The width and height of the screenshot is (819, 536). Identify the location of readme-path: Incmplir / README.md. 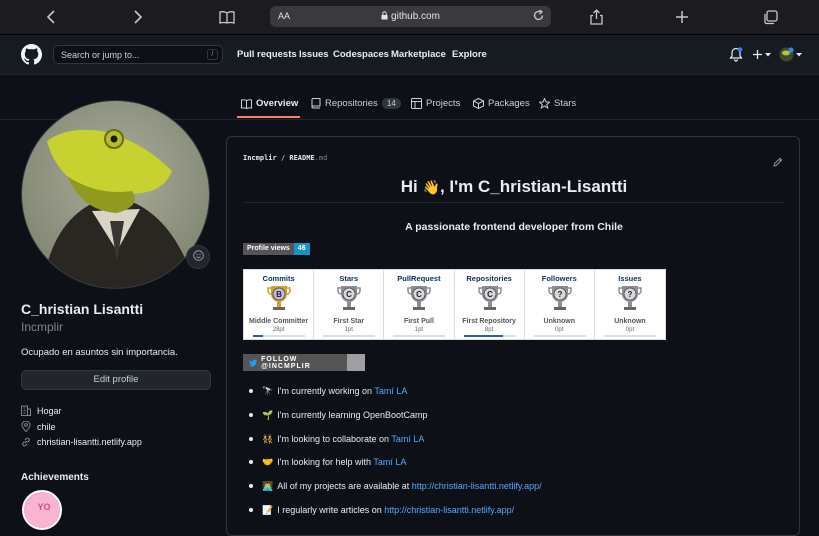
(285, 158).